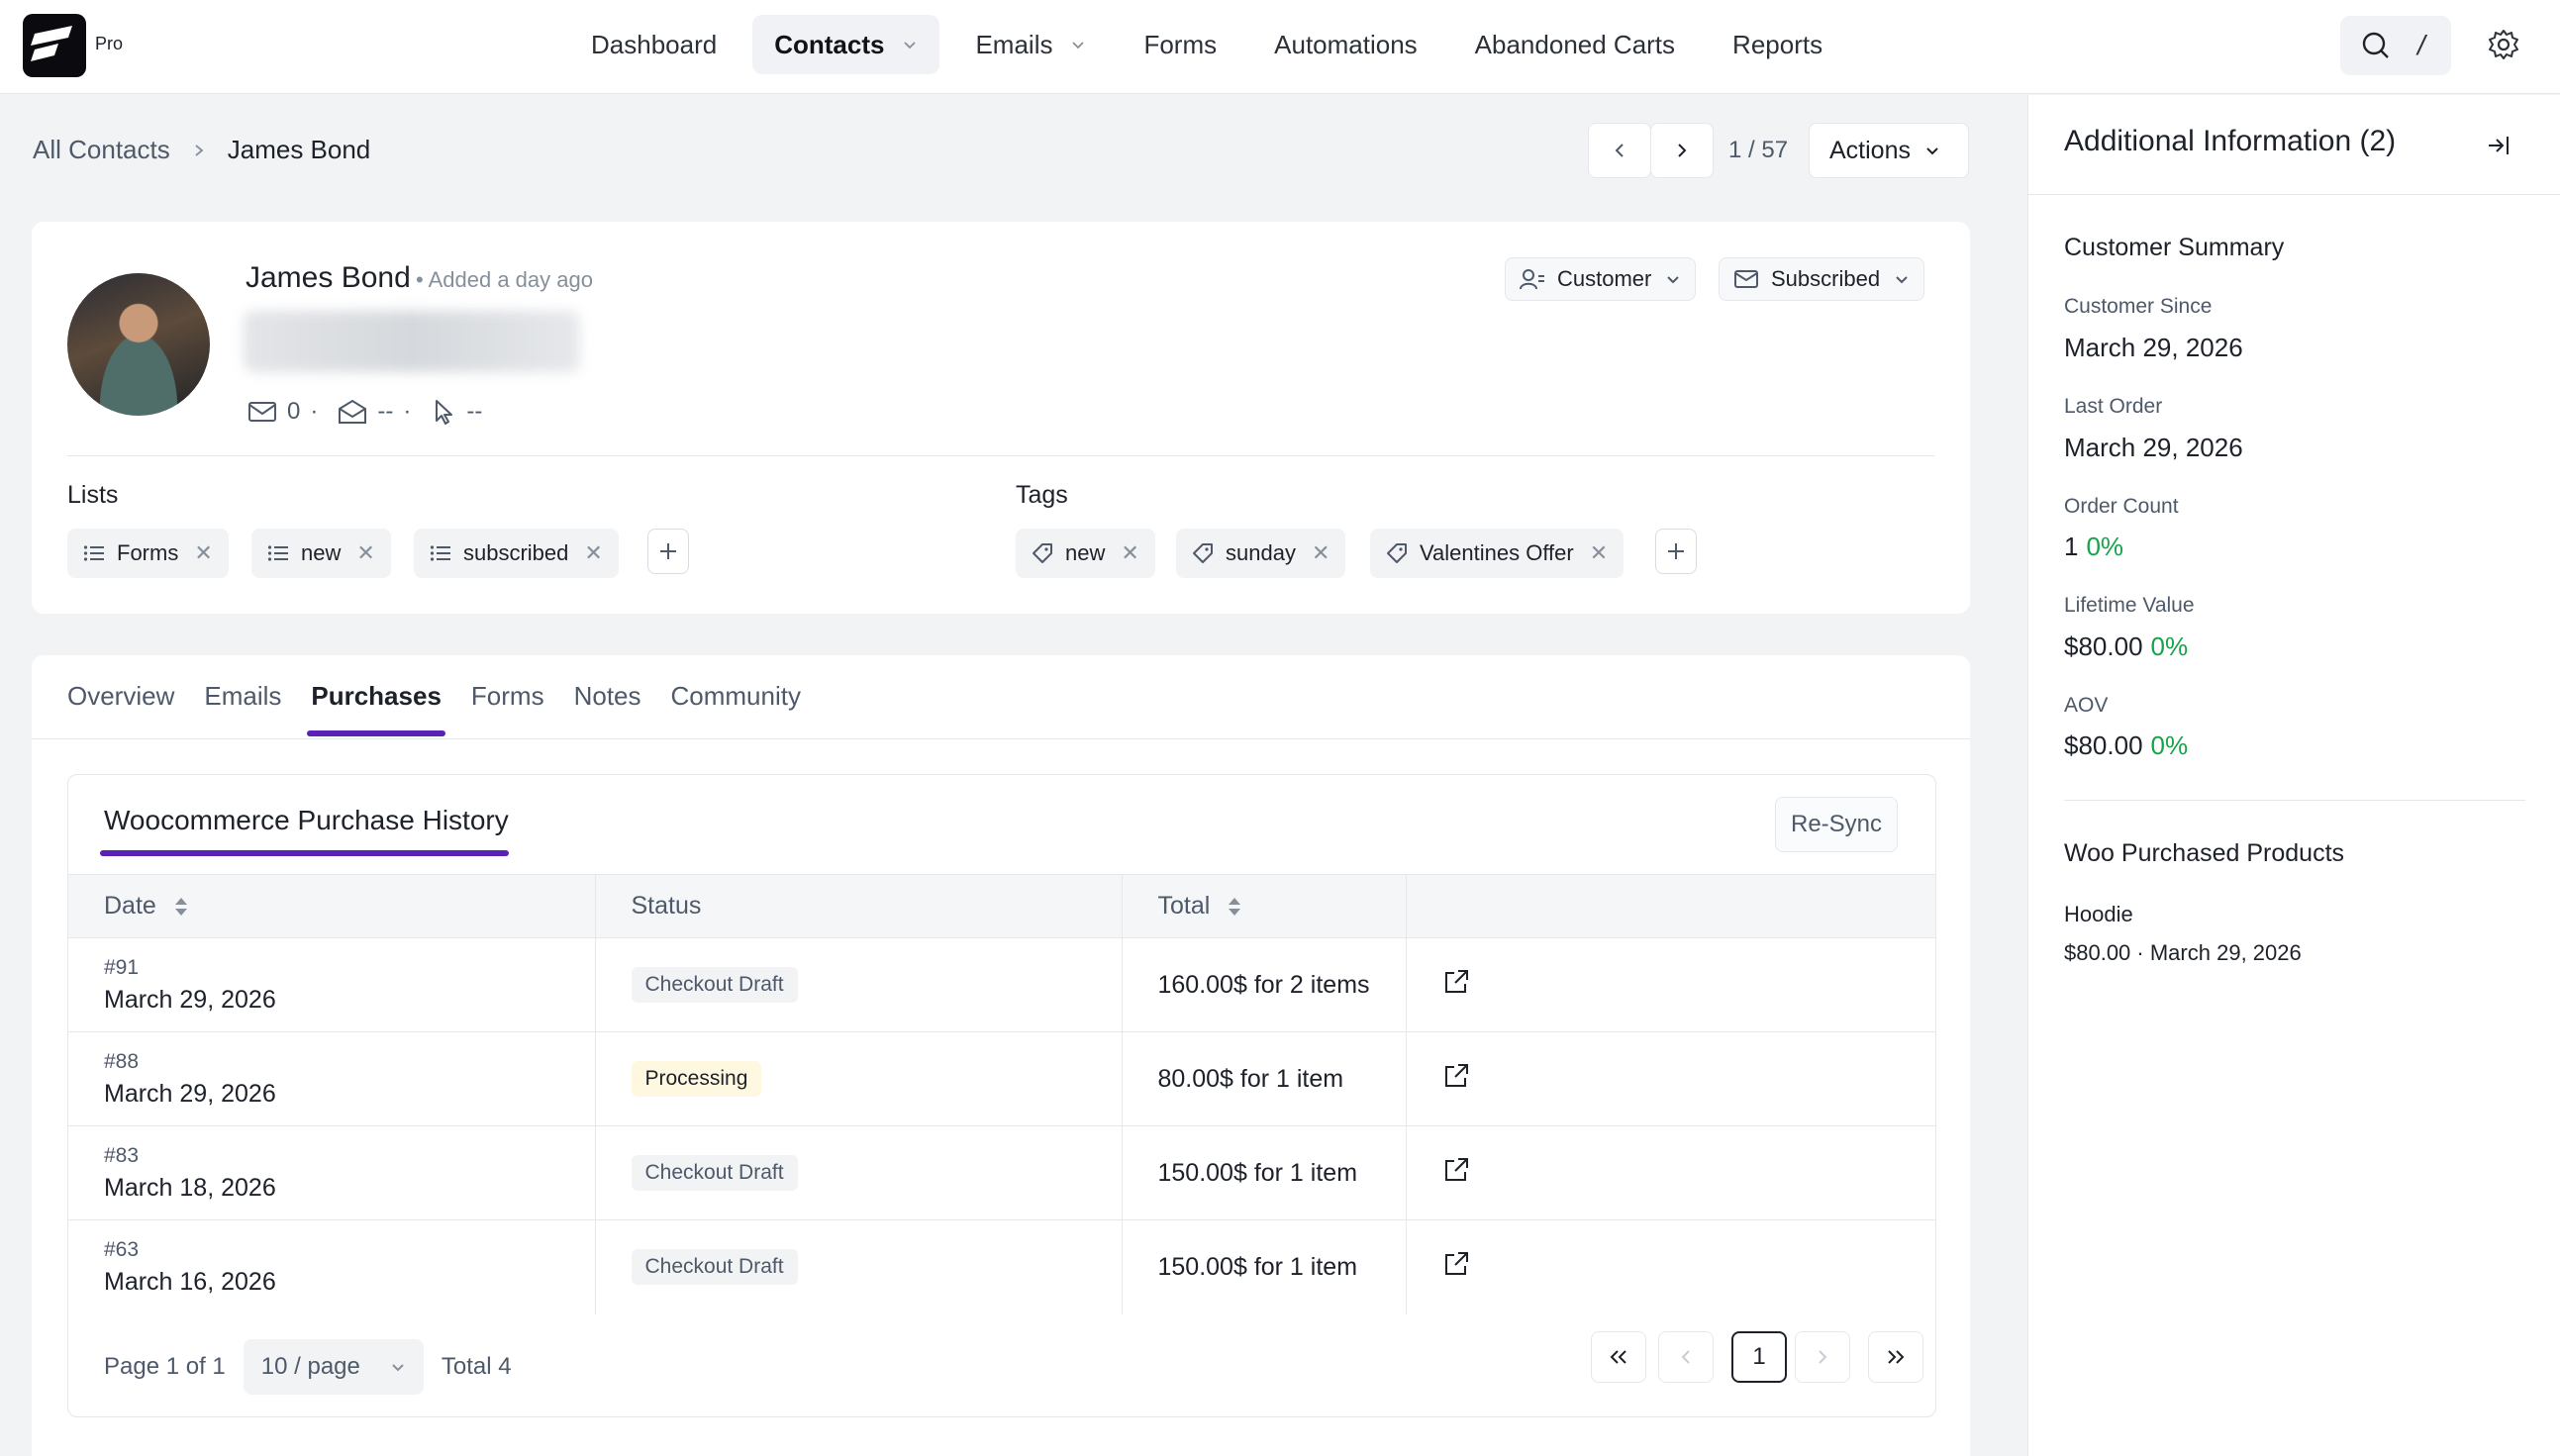  What do you see at coordinates (353, 411) in the screenshot?
I see `mail-open-icon` at bounding box center [353, 411].